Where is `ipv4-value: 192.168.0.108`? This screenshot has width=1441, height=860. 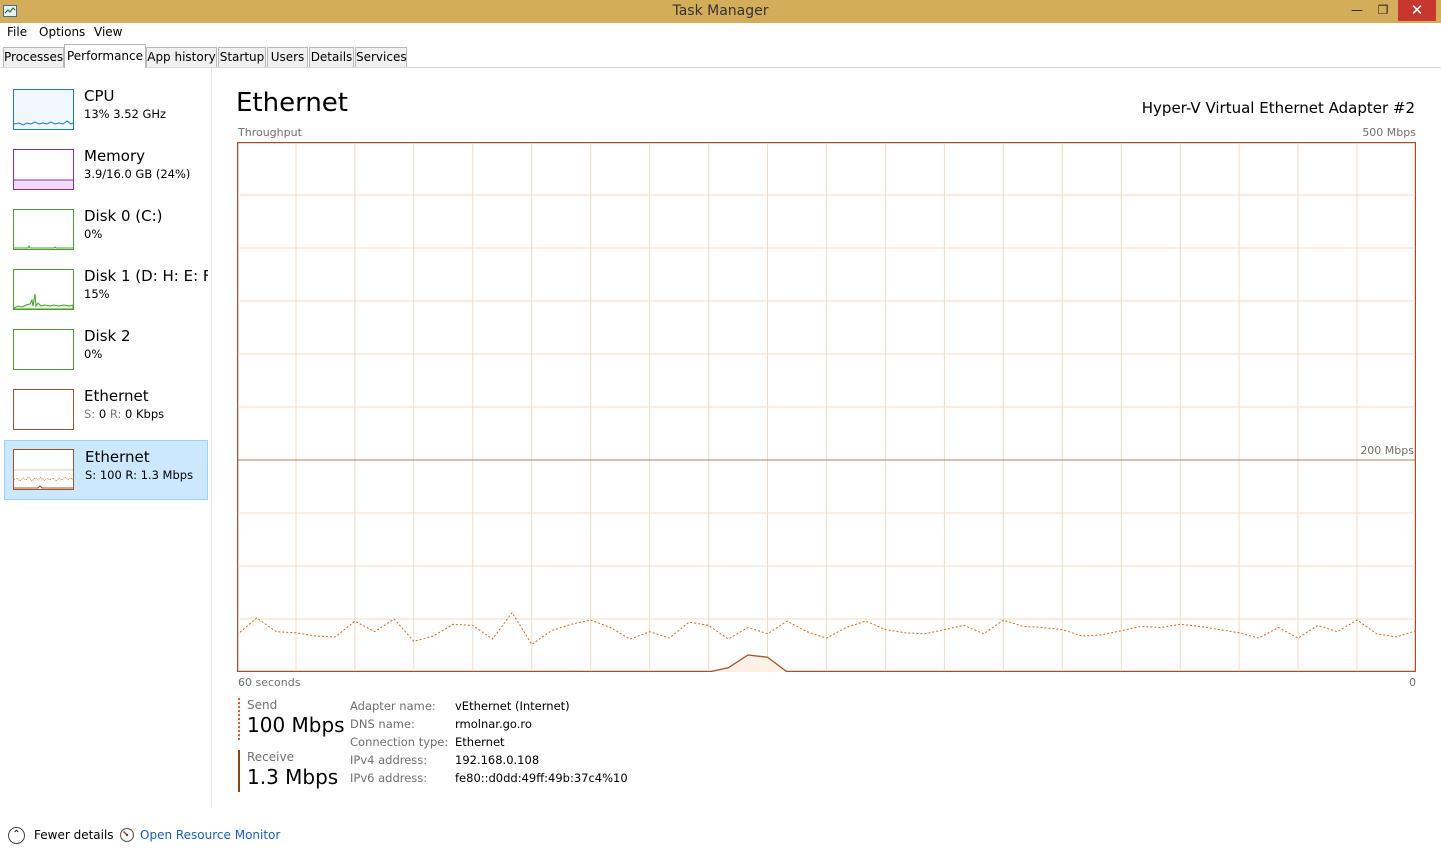
ipv4-value: 192.168.0.108 is located at coordinates (497, 760).